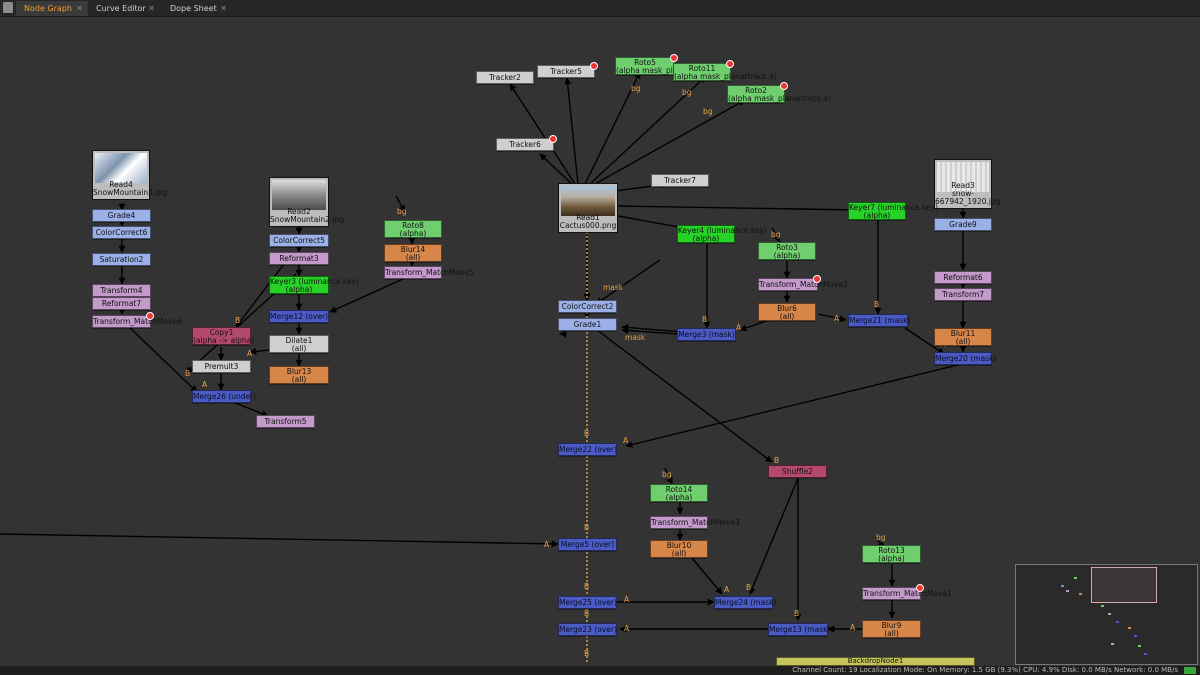 The height and width of the screenshot is (675, 1200). I want to click on node-saturation2: Saturation2, so click(121, 259).